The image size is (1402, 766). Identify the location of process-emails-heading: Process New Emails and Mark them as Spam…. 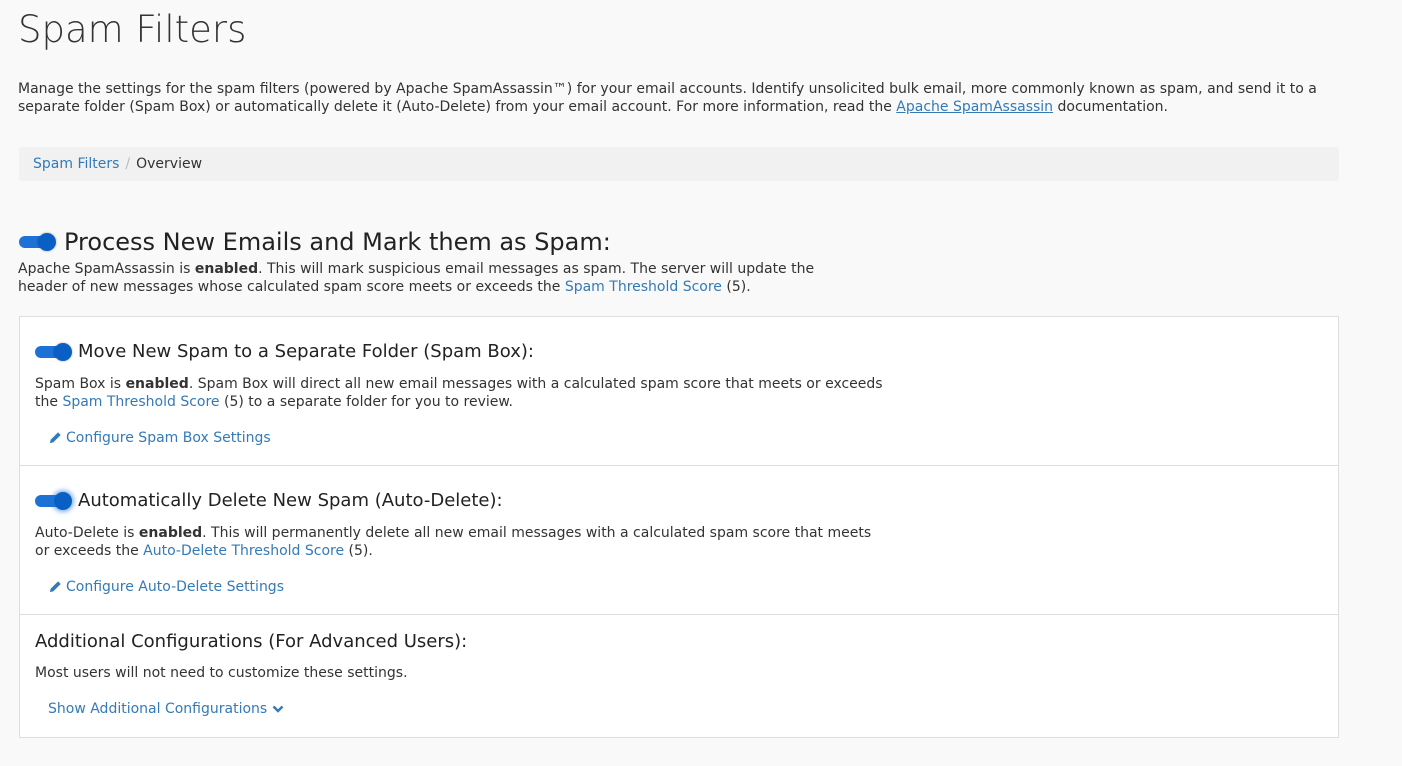
(337, 242).